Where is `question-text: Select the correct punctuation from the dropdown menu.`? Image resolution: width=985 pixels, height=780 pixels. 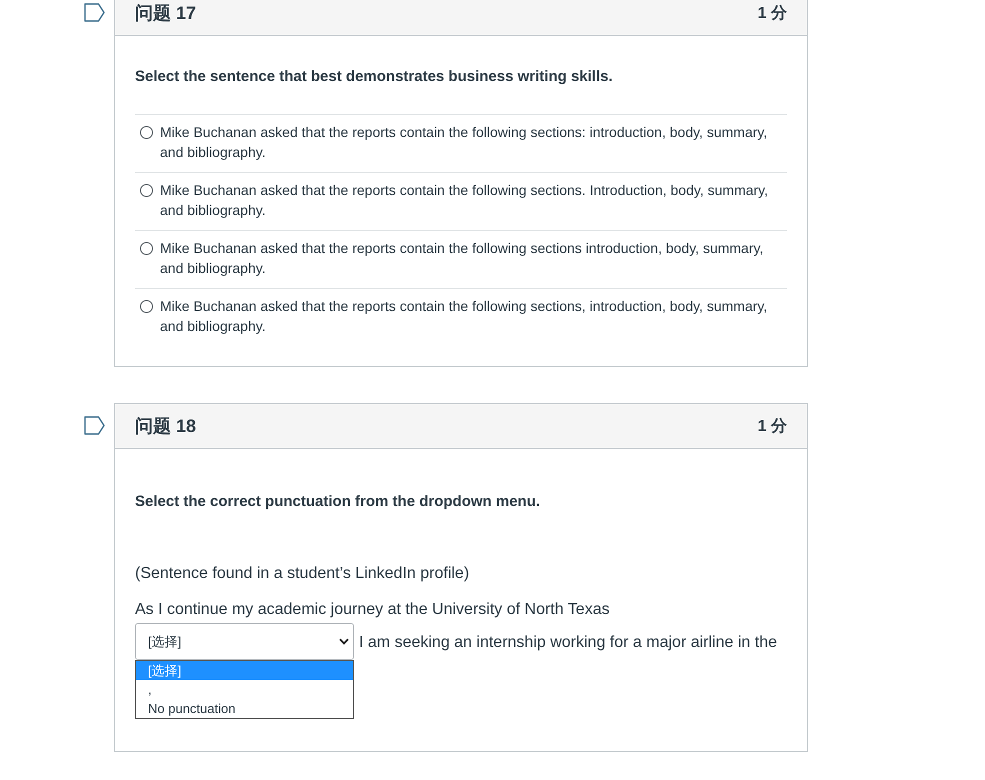
question-text: Select the correct punctuation from the dropdown menu. is located at coordinates (338, 502).